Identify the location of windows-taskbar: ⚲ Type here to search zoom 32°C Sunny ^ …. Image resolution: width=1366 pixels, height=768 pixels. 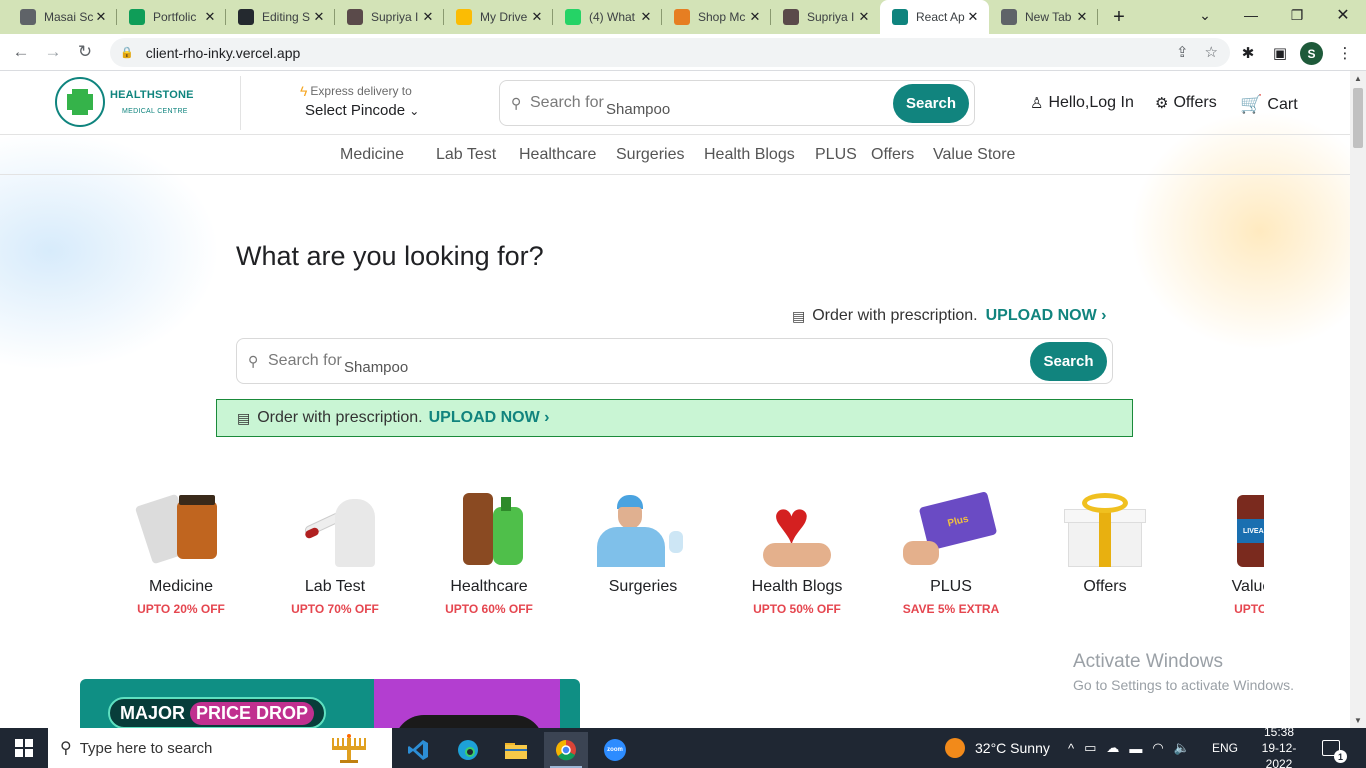
(683, 746).